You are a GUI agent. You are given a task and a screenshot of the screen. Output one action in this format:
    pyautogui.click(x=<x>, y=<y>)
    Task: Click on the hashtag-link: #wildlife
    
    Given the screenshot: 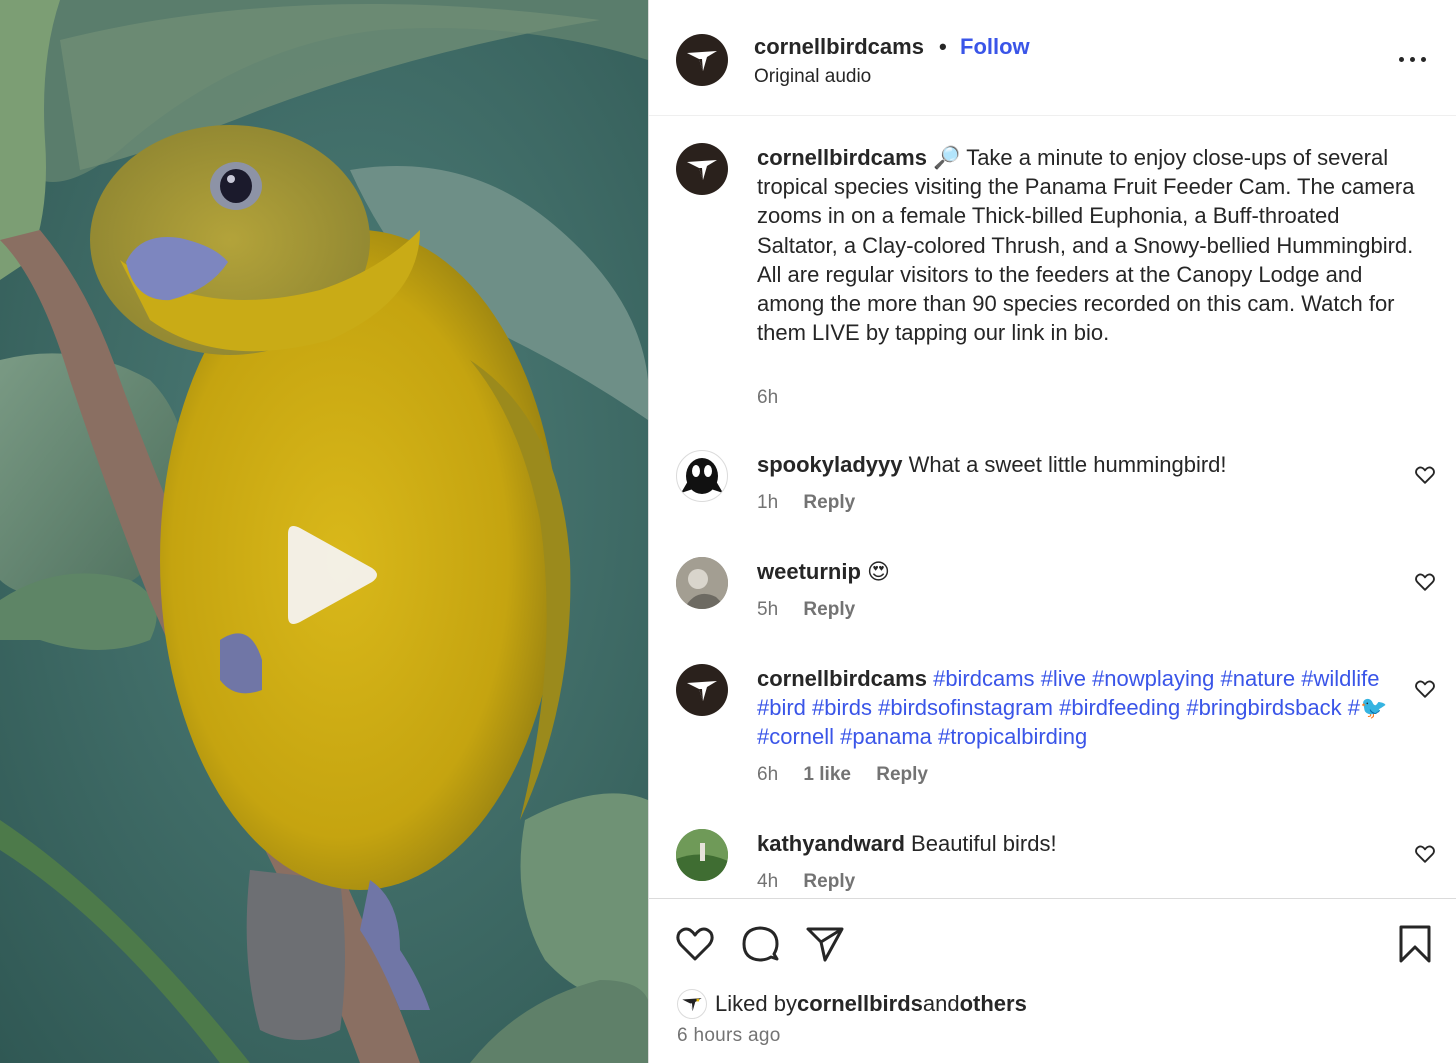 What is the action you would take?
    pyautogui.click(x=1340, y=678)
    